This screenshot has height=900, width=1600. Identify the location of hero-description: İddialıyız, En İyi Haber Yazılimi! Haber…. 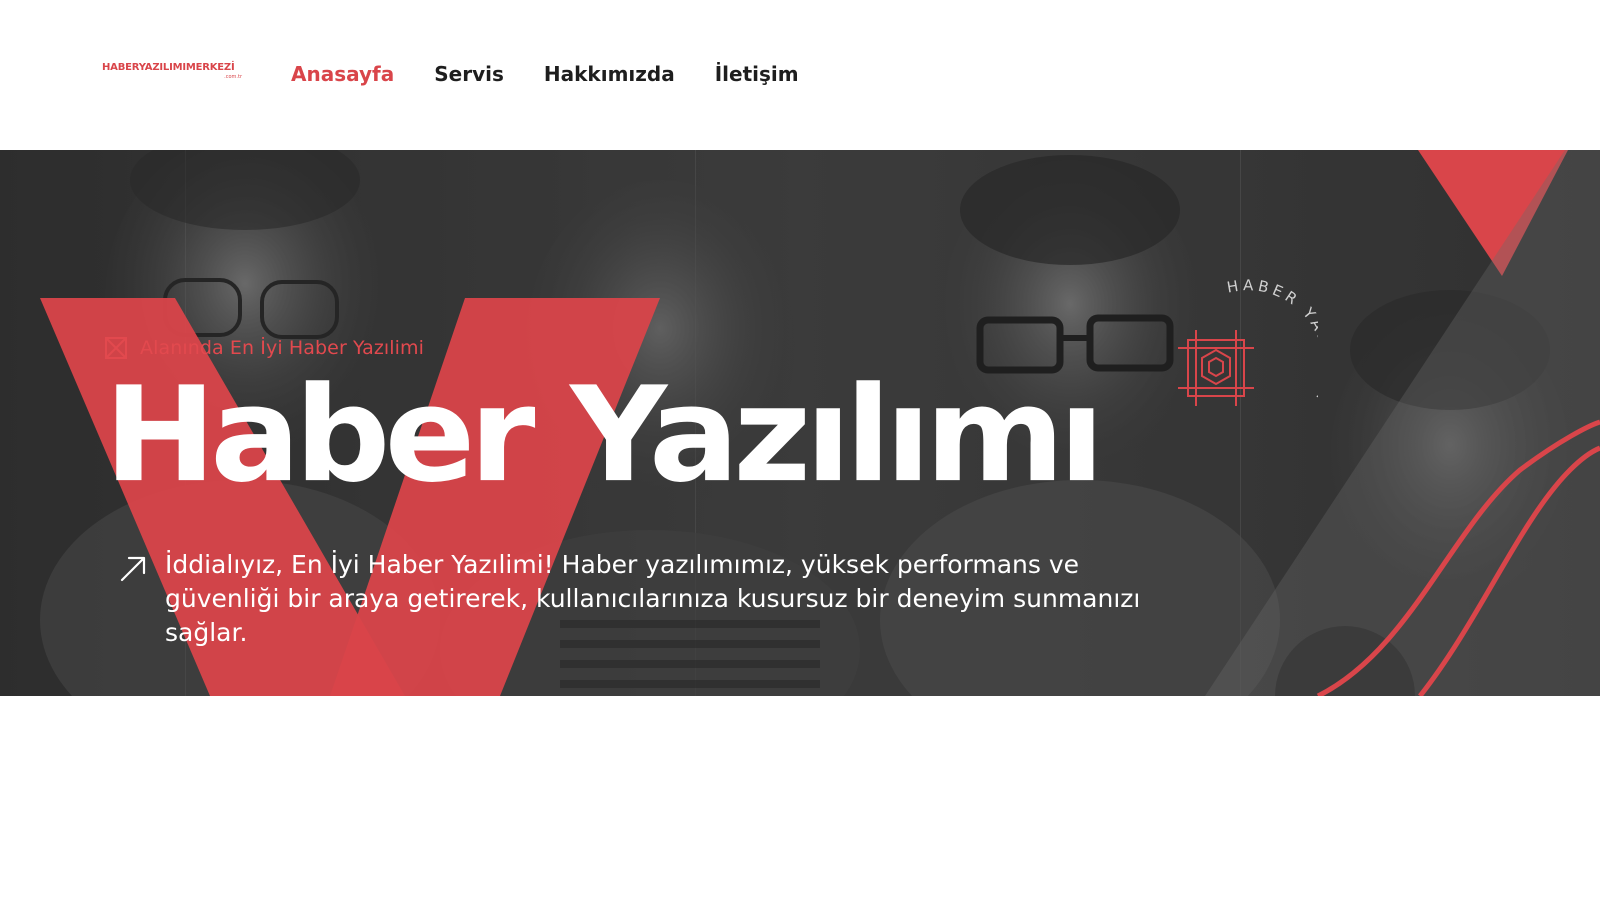
(653, 598).